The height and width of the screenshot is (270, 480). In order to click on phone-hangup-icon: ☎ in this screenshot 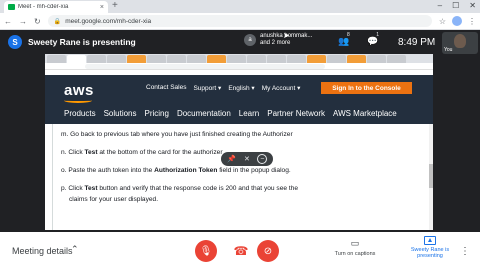, I will do `click(241, 251)`.